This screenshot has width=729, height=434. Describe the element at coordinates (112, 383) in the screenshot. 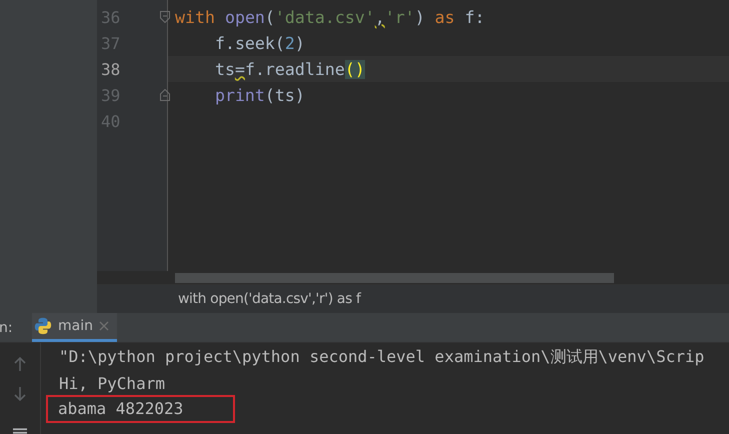

I see `console-output: Hi, PyCharm` at that location.